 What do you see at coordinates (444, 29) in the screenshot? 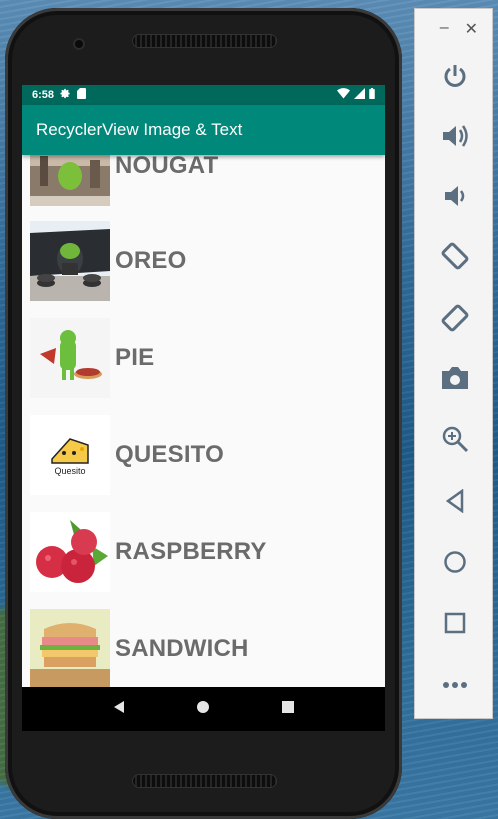
I see `minimize-icon: –` at bounding box center [444, 29].